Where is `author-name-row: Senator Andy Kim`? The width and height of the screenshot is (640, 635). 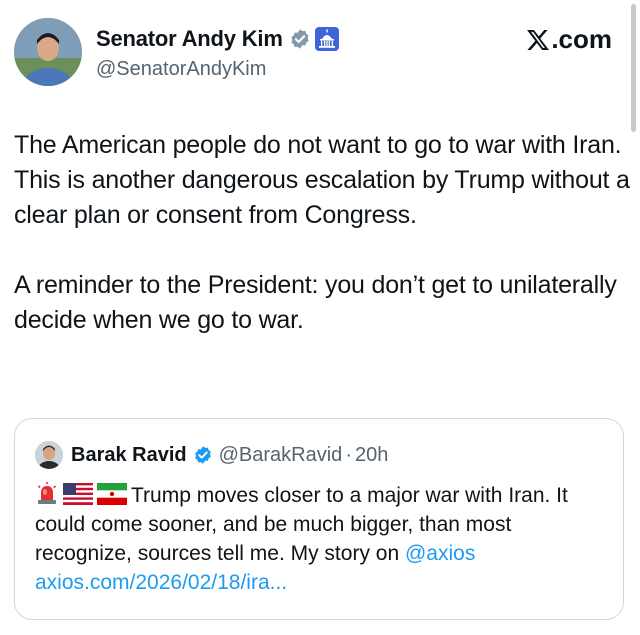
author-name-row: Senator Andy Kim is located at coordinates (217, 39).